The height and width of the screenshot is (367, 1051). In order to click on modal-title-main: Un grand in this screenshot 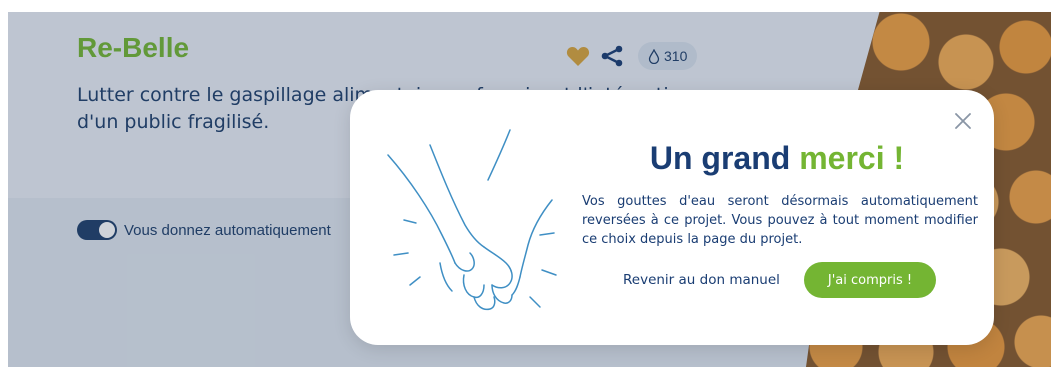, I will do `click(720, 158)`.